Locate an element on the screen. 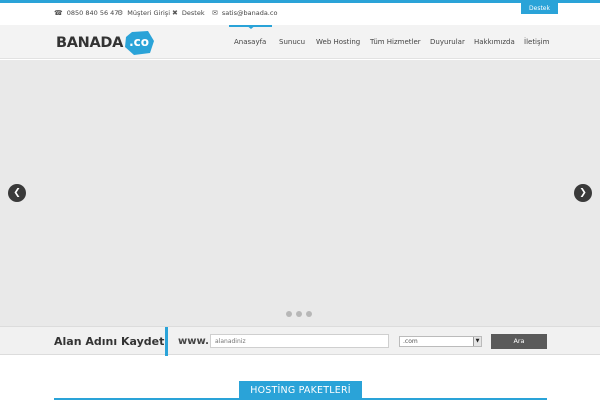 The width and height of the screenshot is (600, 400). domain-search-bar: Alan Adını Kaydet www. .com ▼ Ara is located at coordinates (300, 341).